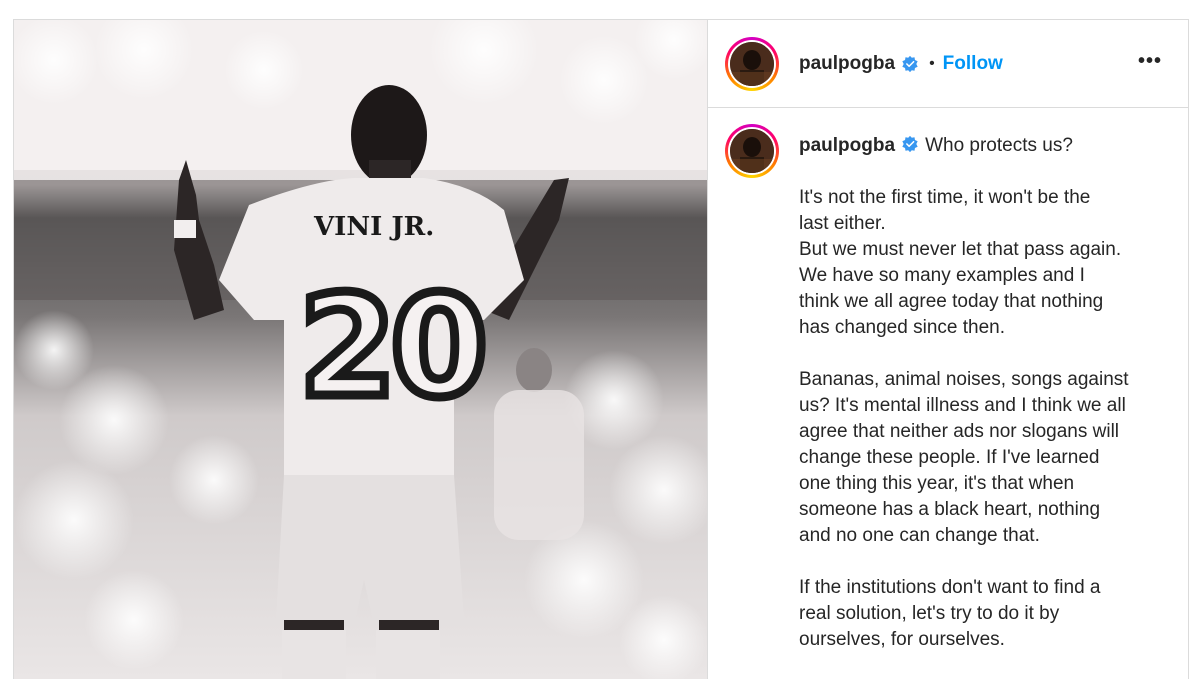 The image size is (1200, 679). What do you see at coordinates (1150, 61) in the screenshot?
I see `more-options-icon: •••` at bounding box center [1150, 61].